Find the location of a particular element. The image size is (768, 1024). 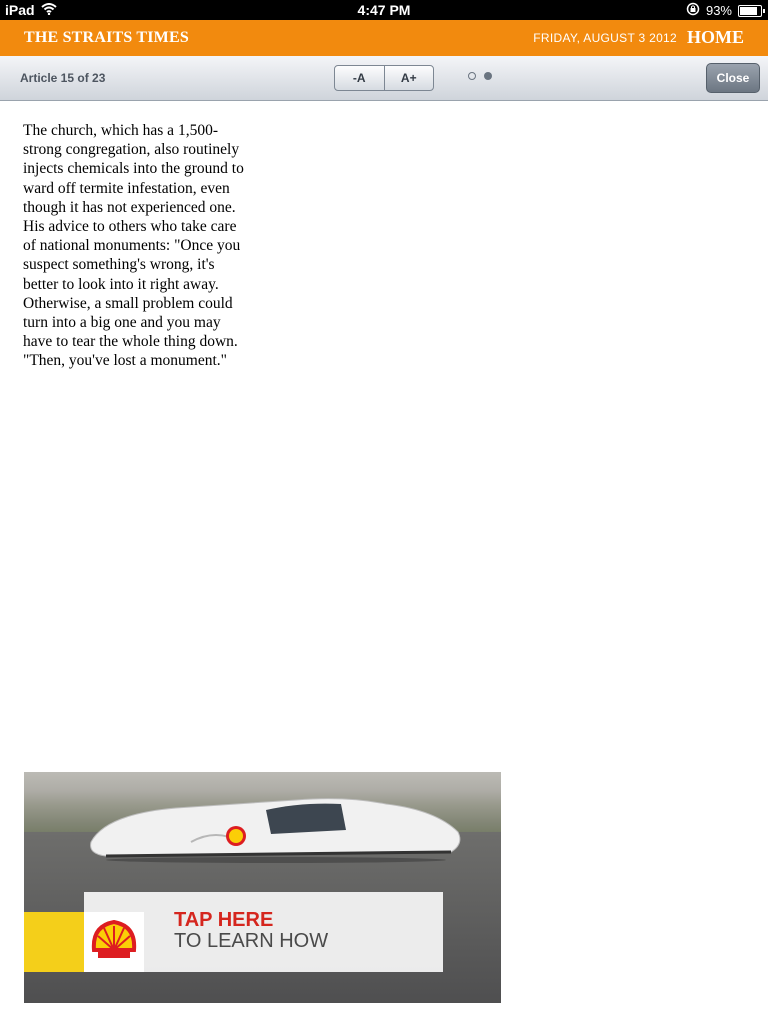

shell-logo-icon is located at coordinates (114, 942).